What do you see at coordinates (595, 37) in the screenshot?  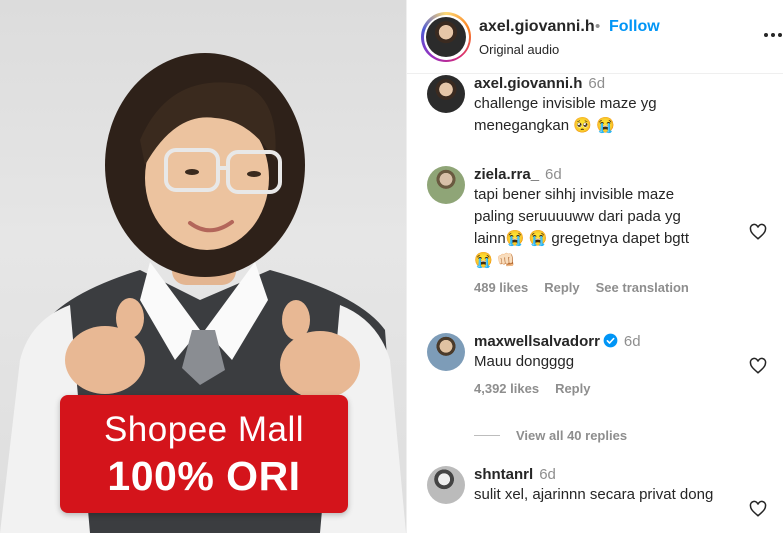 I see `post-header: axel.giovanni.h • Follow Original audio` at bounding box center [595, 37].